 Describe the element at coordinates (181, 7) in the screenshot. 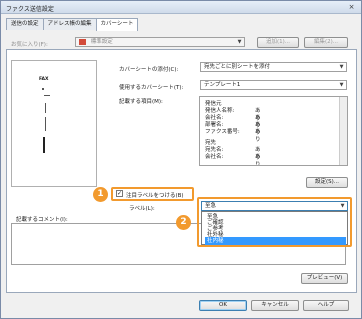

I see `title-bar: ファクス送信設定 ×` at that location.